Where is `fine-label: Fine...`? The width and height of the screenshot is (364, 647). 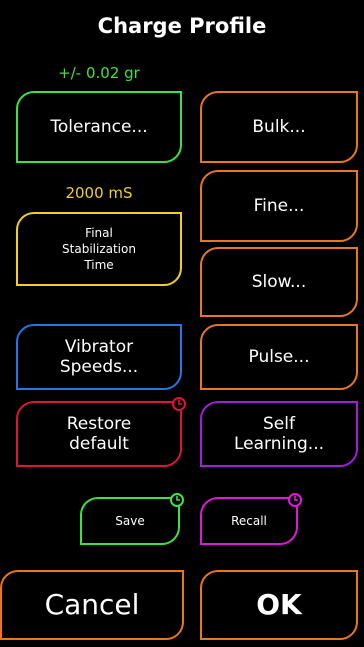
fine-label: Fine... is located at coordinates (279, 205).